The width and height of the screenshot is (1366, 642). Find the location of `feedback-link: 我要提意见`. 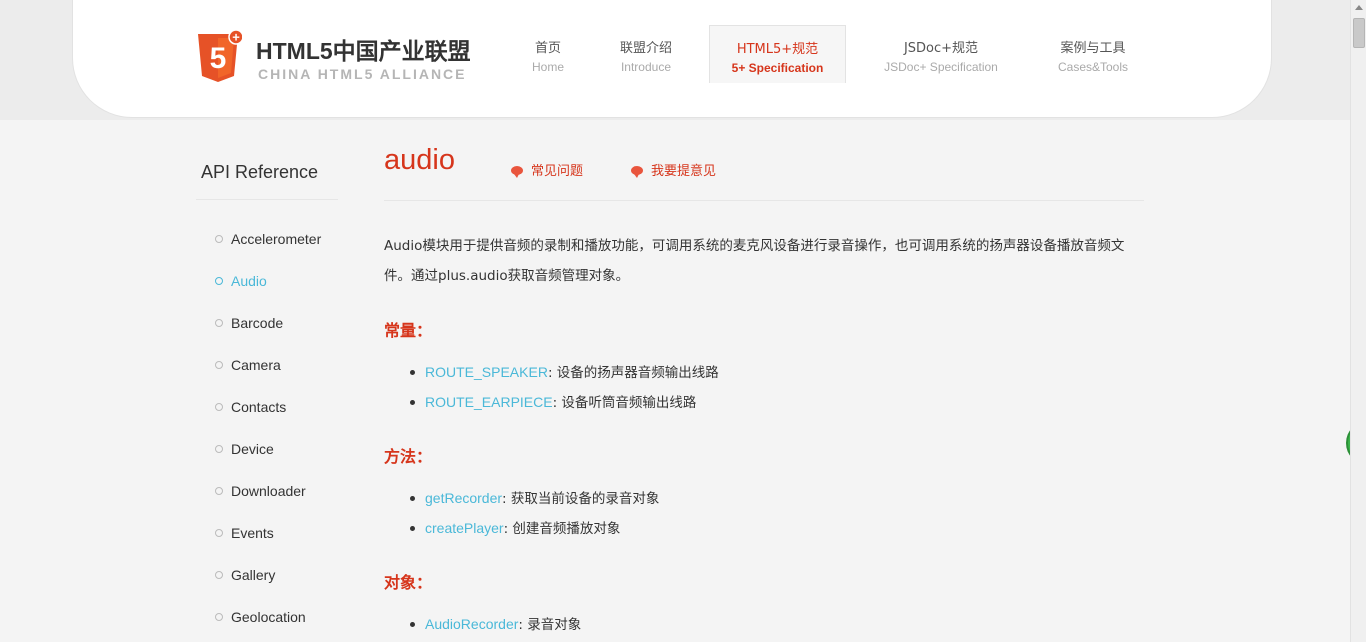

feedback-link: 我要提意见 is located at coordinates (673, 169).